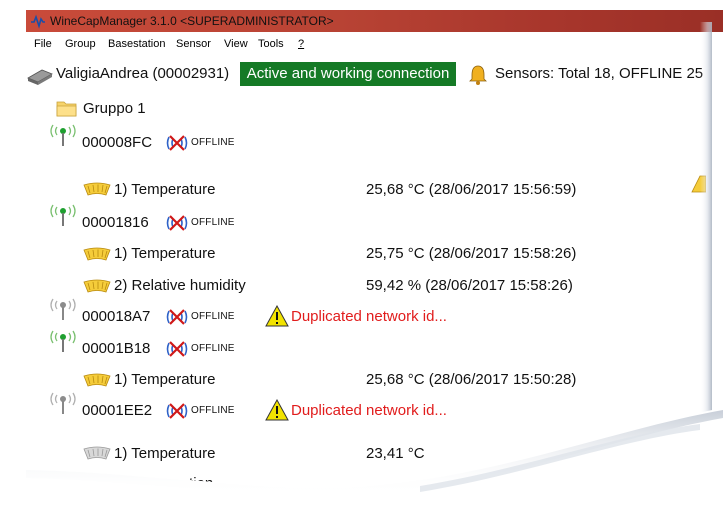 The width and height of the screenshot is (723, 514). What do you see at coordinates (114, 109) in the screenshot?
I see `group-name: Gruppo 1` at bounding box center [114, 109].